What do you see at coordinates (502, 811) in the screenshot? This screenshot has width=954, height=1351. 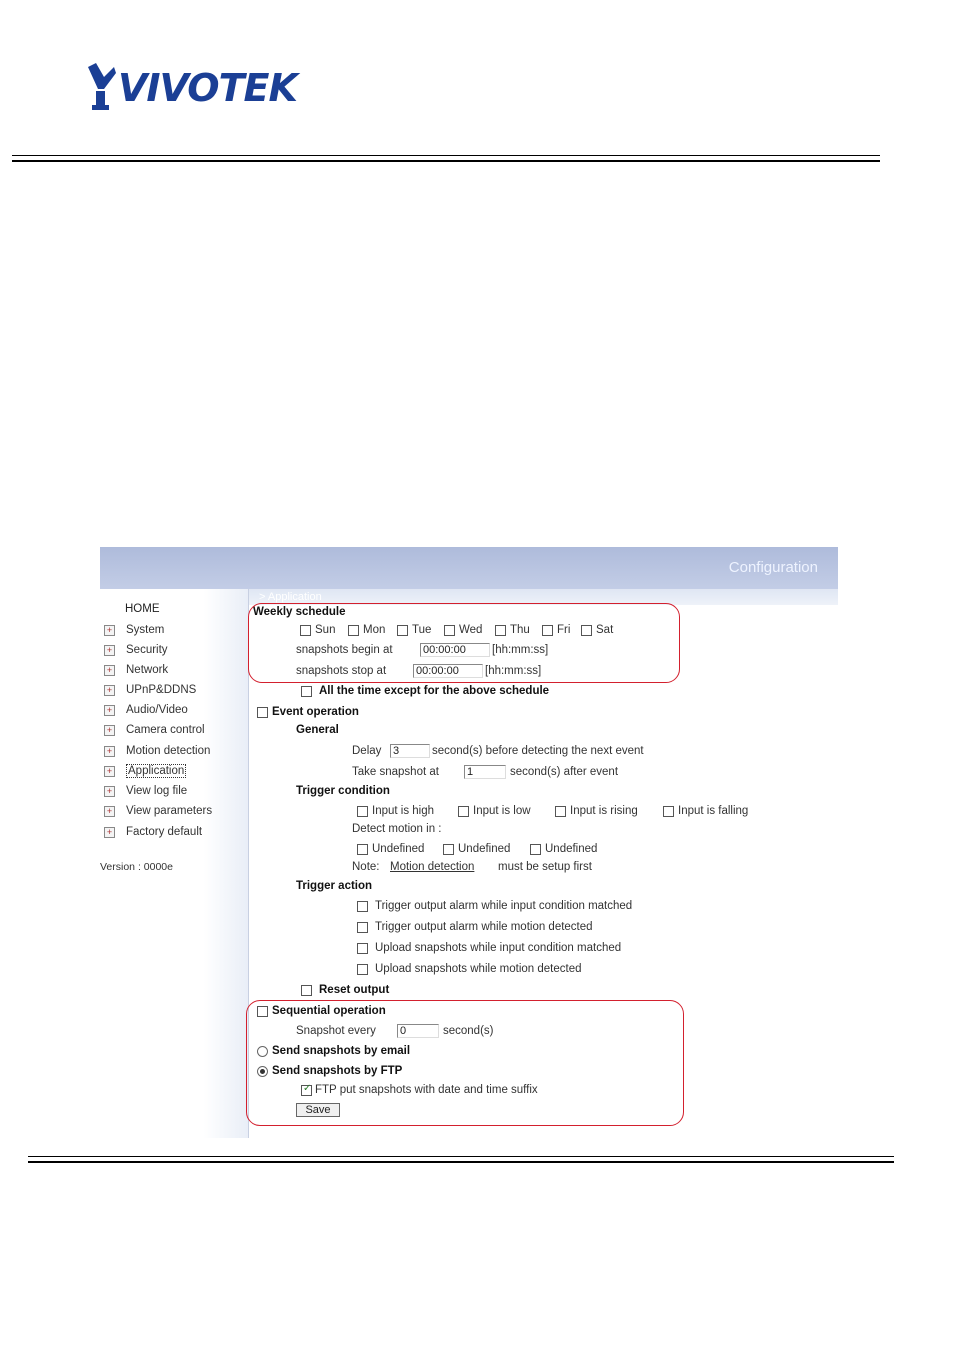 I see `input-label: Input is low` at bounding box center [502, 811].